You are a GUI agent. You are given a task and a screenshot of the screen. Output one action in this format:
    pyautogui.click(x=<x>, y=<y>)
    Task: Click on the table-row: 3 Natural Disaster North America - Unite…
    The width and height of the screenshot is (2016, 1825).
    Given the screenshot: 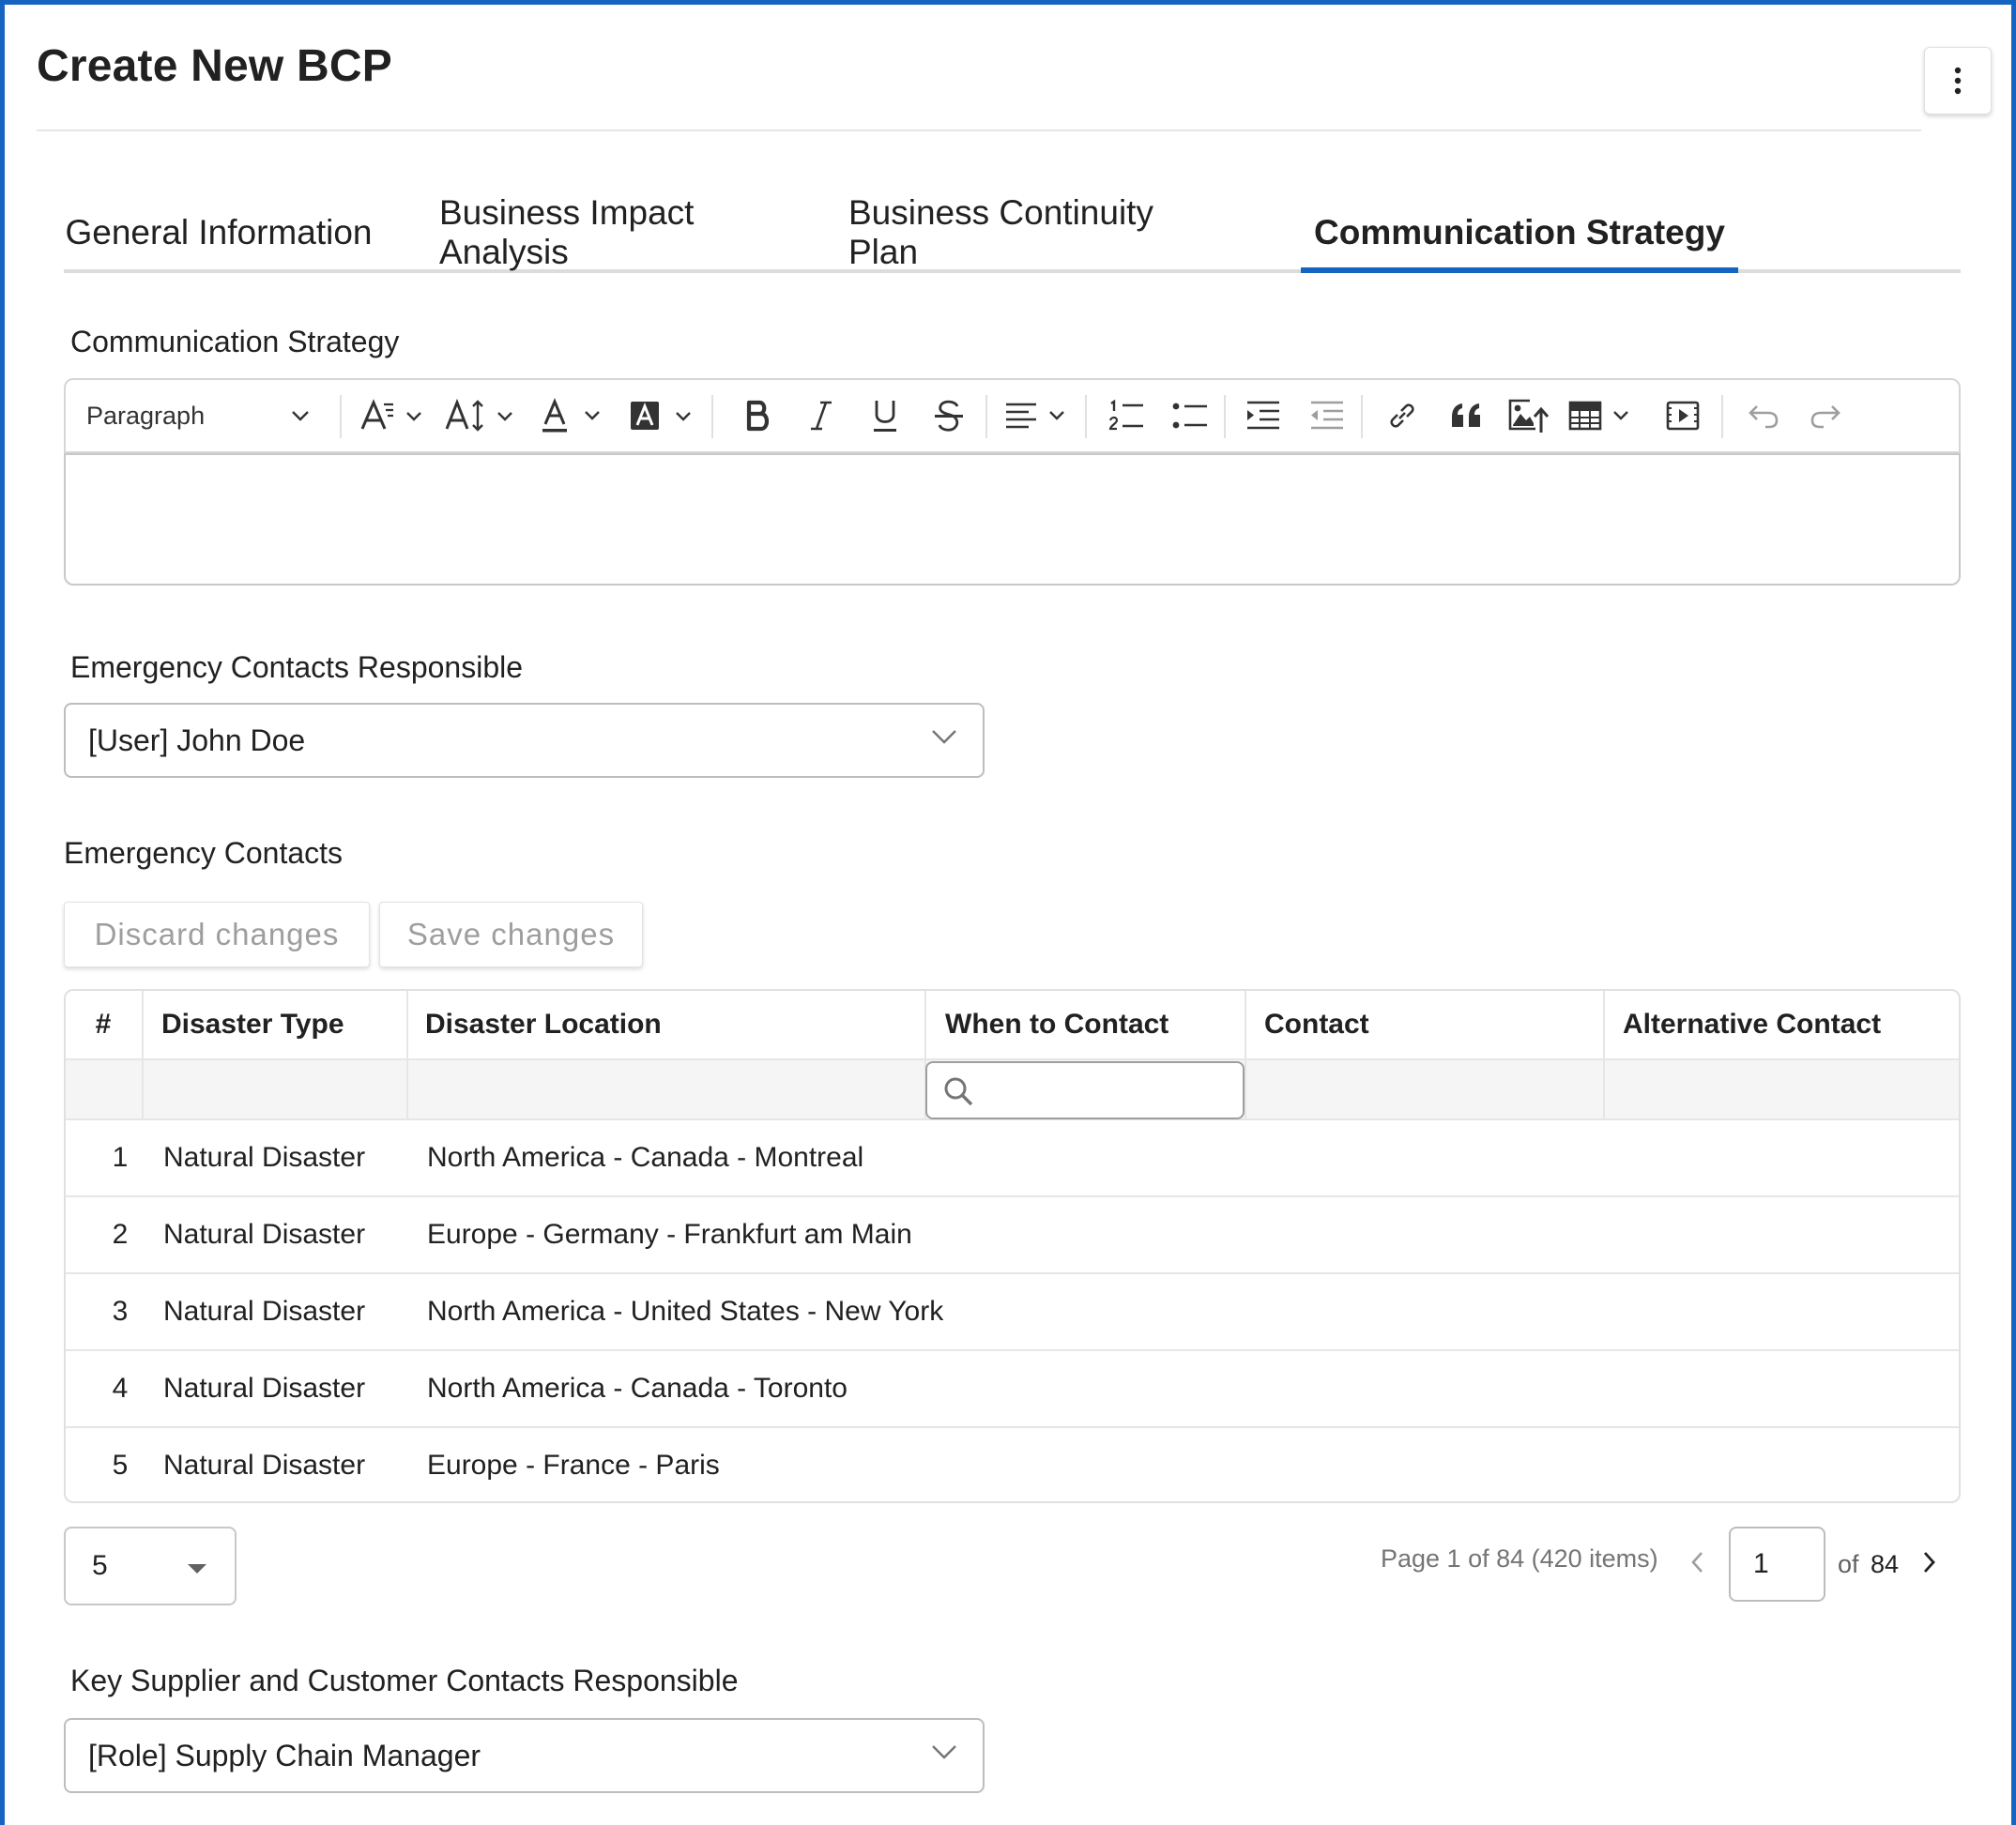 What is the action you would take?
    pyautogui.click(x=1012, y=1312)
    